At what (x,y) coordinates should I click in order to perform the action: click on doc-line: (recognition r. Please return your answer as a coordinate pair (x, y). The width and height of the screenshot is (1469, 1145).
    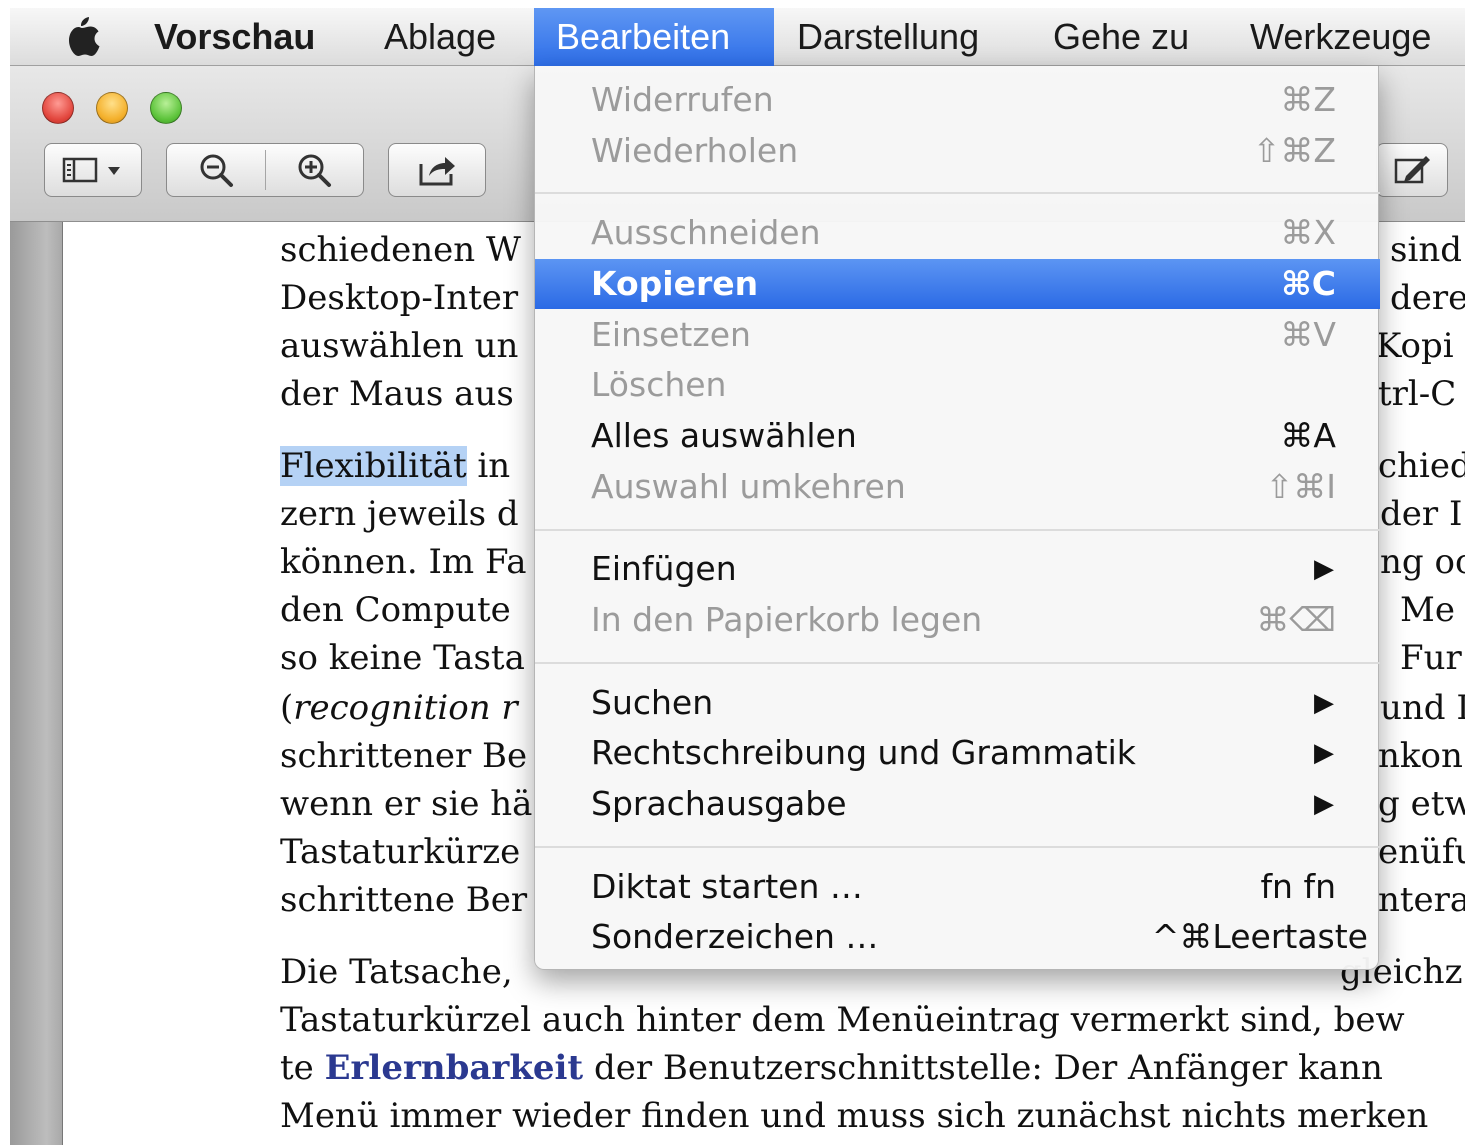
    Looking at the image, I should click on (399, 708).